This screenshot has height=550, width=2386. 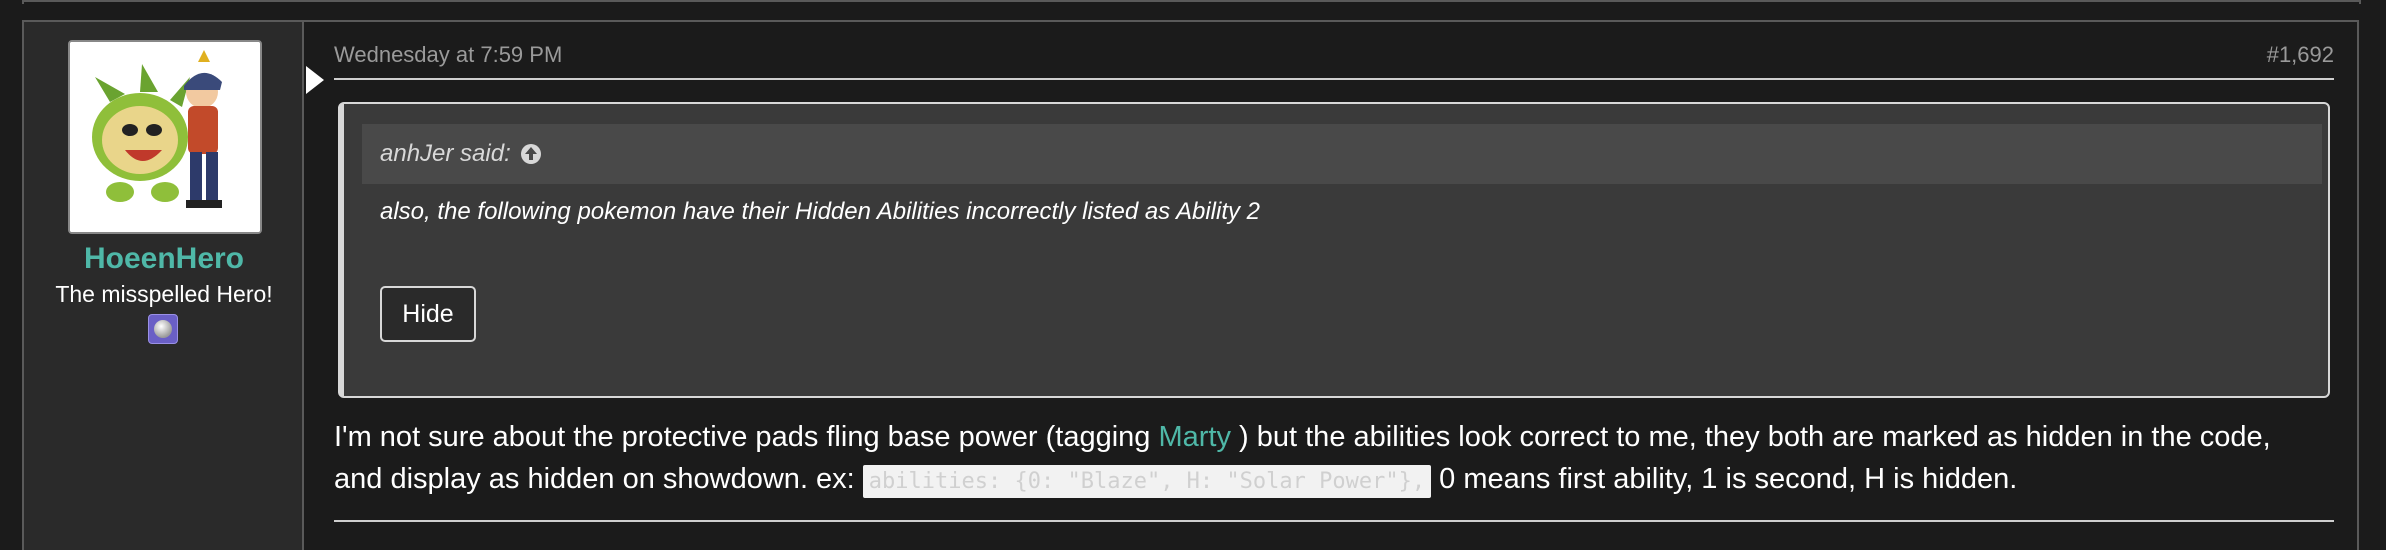 What do you see at coordinates (448, 55) in the screenshot?
I see `post-date: Wednesday at 7:59 PM` at bounding box center [448, 55].